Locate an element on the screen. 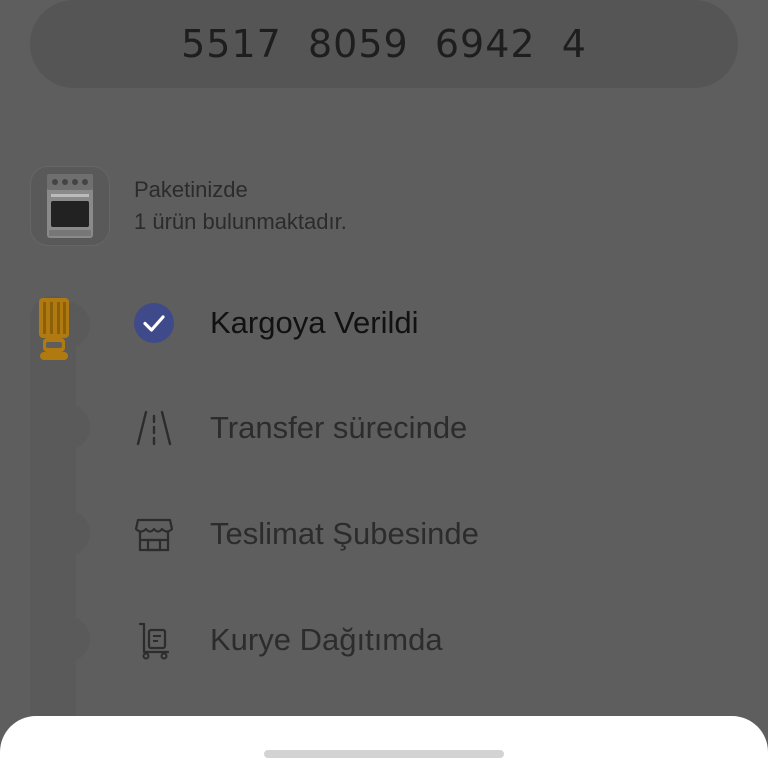  timeline-step-branch: Teslimat Şubesinde is located at coordinates (305, 534).